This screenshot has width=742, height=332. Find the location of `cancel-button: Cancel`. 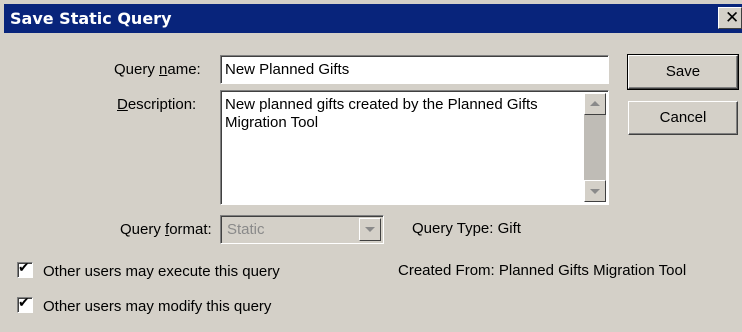

cancel-button: Cancel is located at coordinates (683, 118).